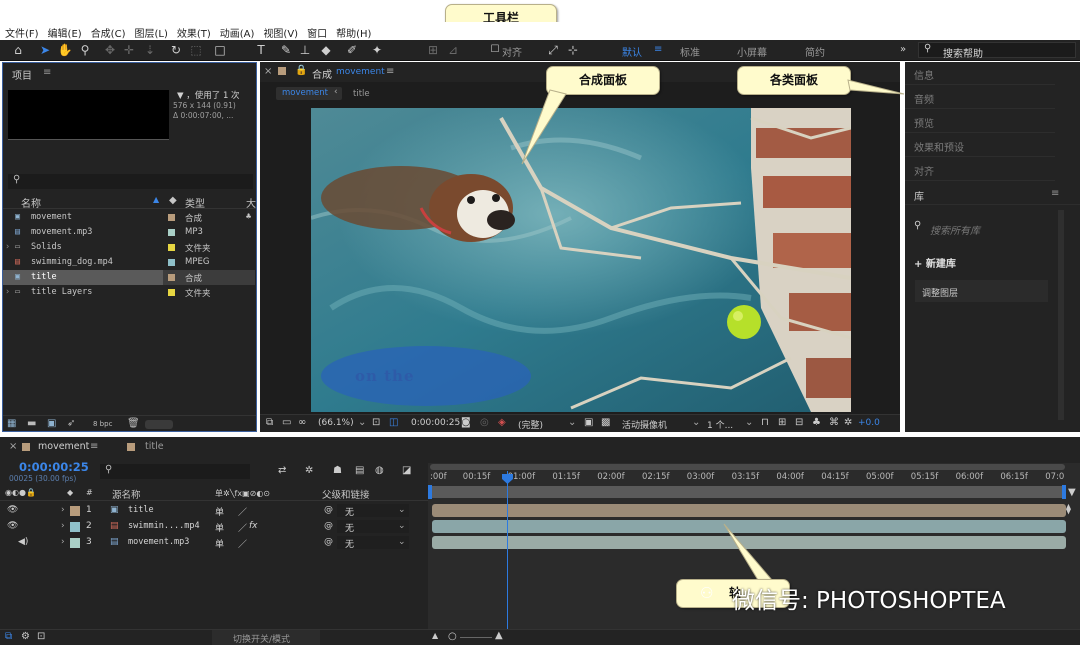  What do you see at coordinates (1061, 315) in the screenshot?
I see `scrollbar` at bounding box center [1061, 315].